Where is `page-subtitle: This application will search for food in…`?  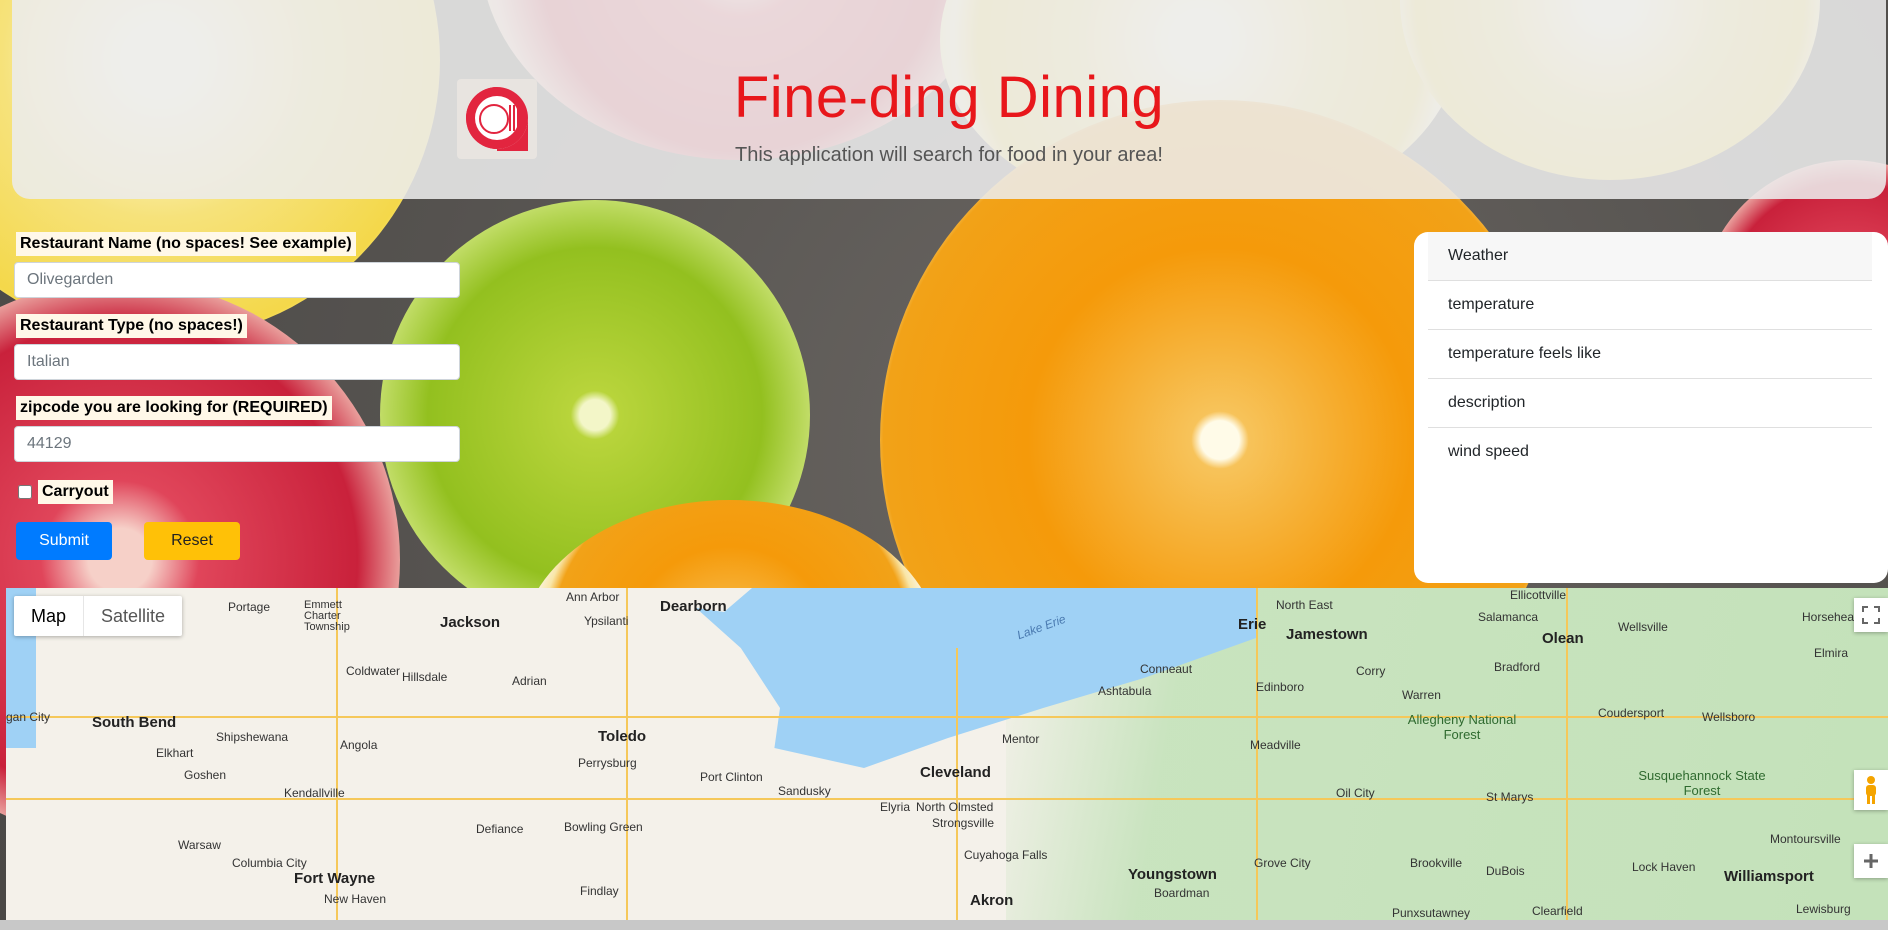
page-subtitle: This application will search for food in… is located at coordinates (949, 155).